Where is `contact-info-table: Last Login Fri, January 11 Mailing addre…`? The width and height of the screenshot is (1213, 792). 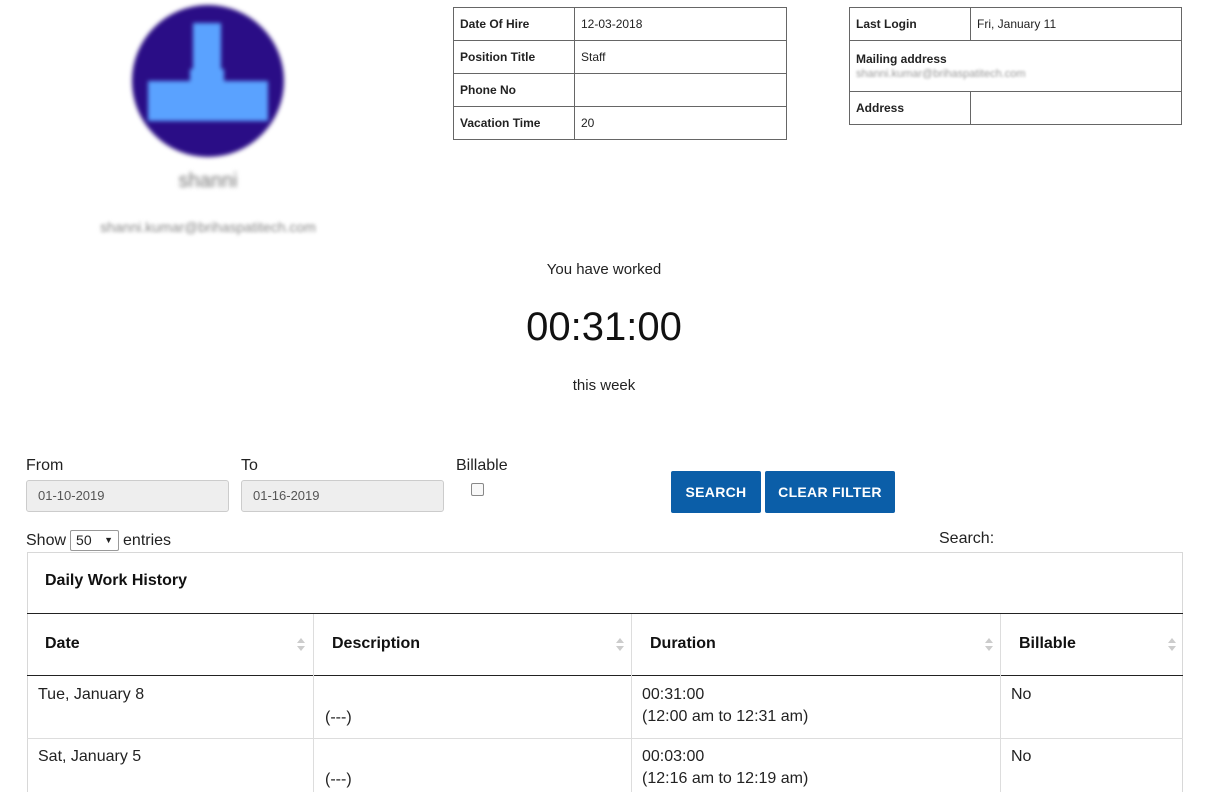 contact-info-table: Last Login Fri, January 11 Mailing addre… is located at coordinates (1015, 66).